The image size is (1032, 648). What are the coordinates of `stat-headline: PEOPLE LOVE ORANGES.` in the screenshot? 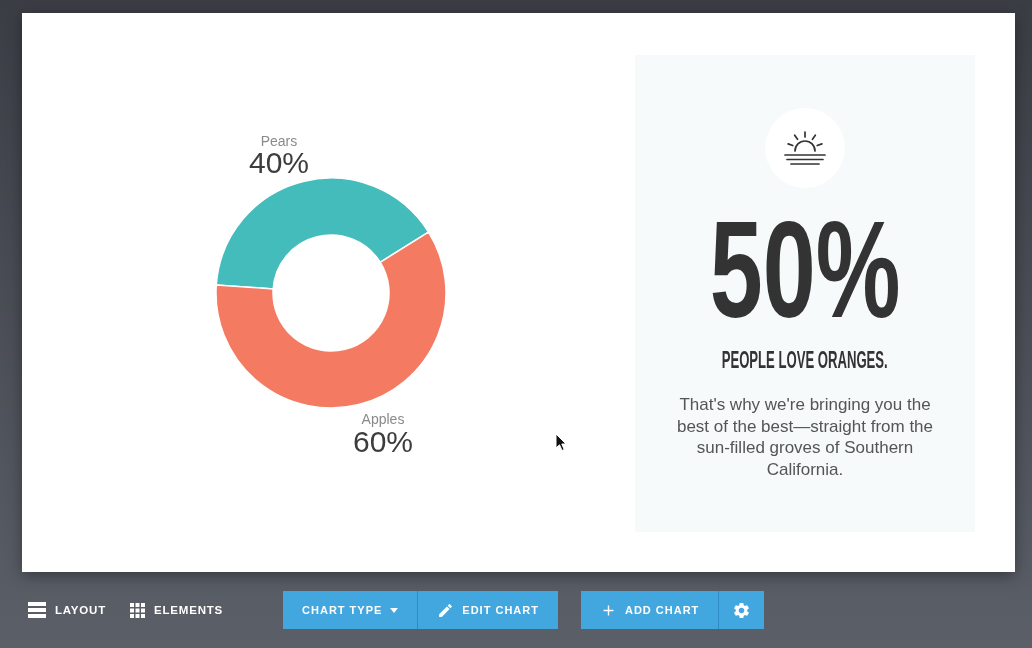 It's located at (805, 360).